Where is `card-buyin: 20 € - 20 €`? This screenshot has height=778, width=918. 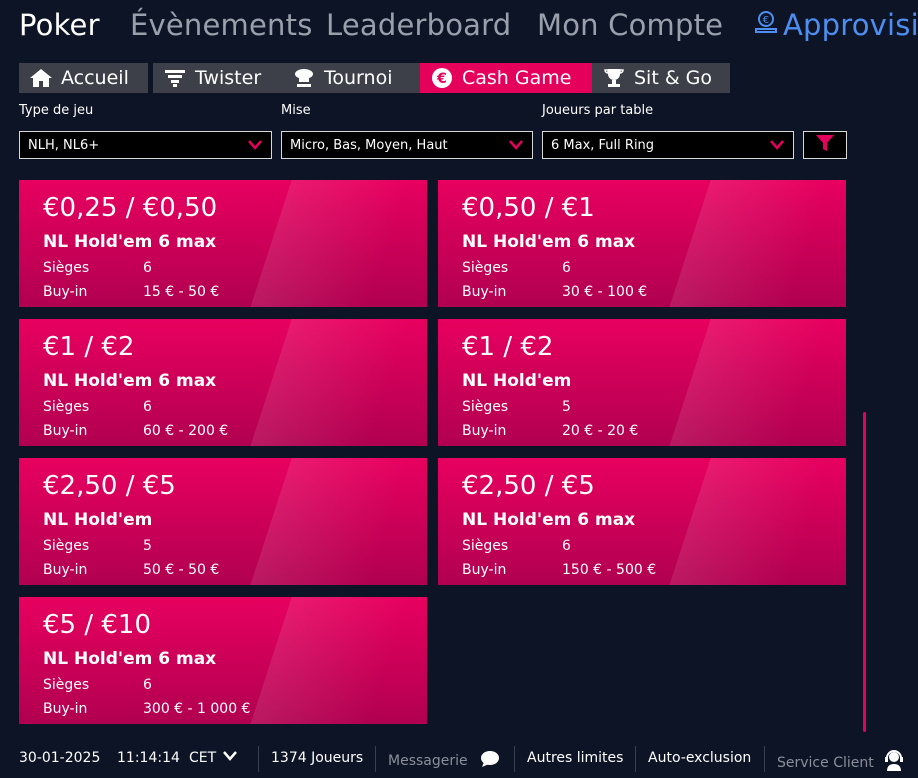
card-buyin: 20 € - 20 € is located at coordinates (600, 431).